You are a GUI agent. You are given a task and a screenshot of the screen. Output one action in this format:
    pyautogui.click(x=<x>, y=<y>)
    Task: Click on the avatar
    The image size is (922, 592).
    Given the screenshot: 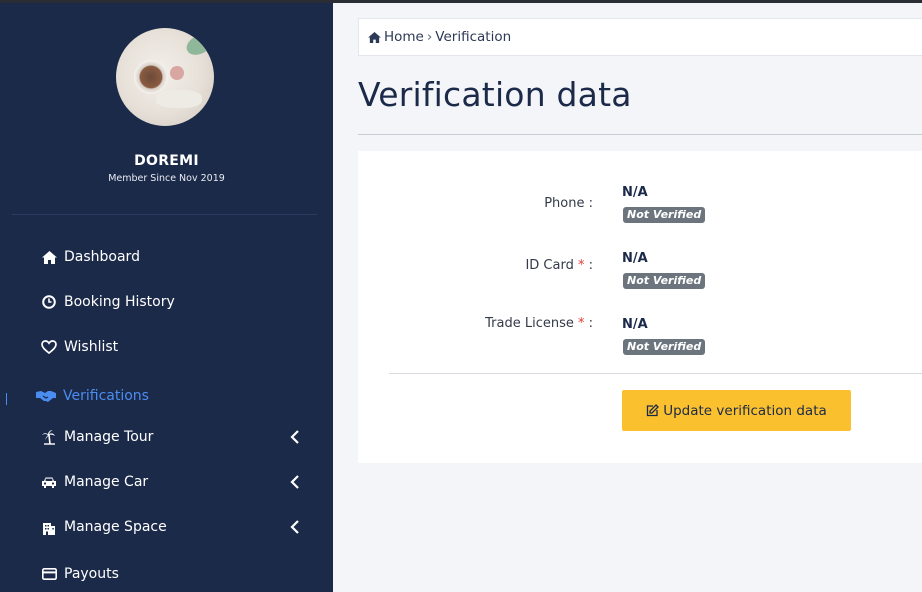 What is the action you would take?
    pyautogui.click(x=165, y=77)
    